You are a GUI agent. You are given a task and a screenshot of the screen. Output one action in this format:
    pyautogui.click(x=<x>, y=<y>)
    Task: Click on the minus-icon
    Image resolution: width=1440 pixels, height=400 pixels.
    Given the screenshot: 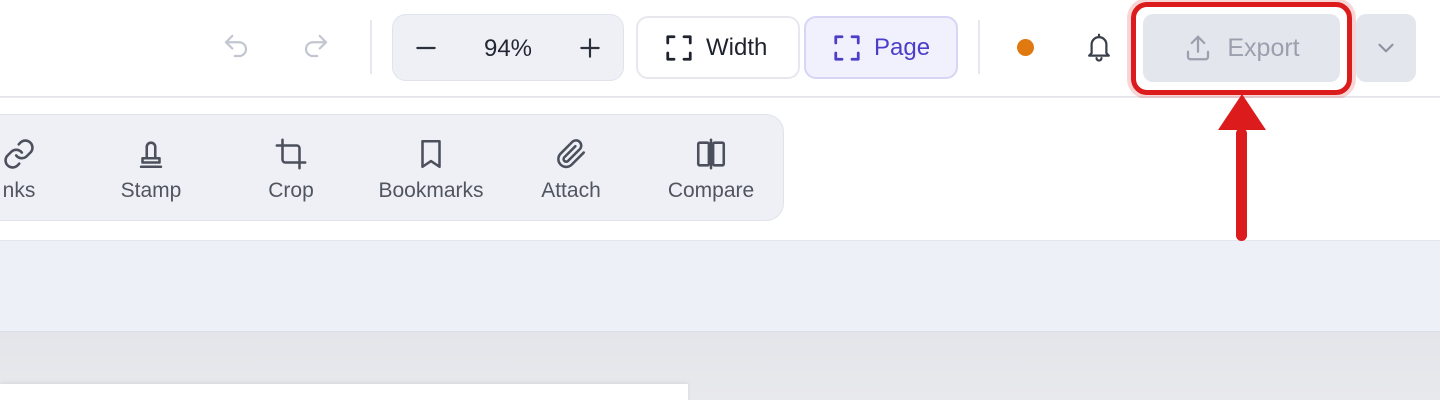 What is the action you would take?
    pyautogui.click(x=426, y=48)
    